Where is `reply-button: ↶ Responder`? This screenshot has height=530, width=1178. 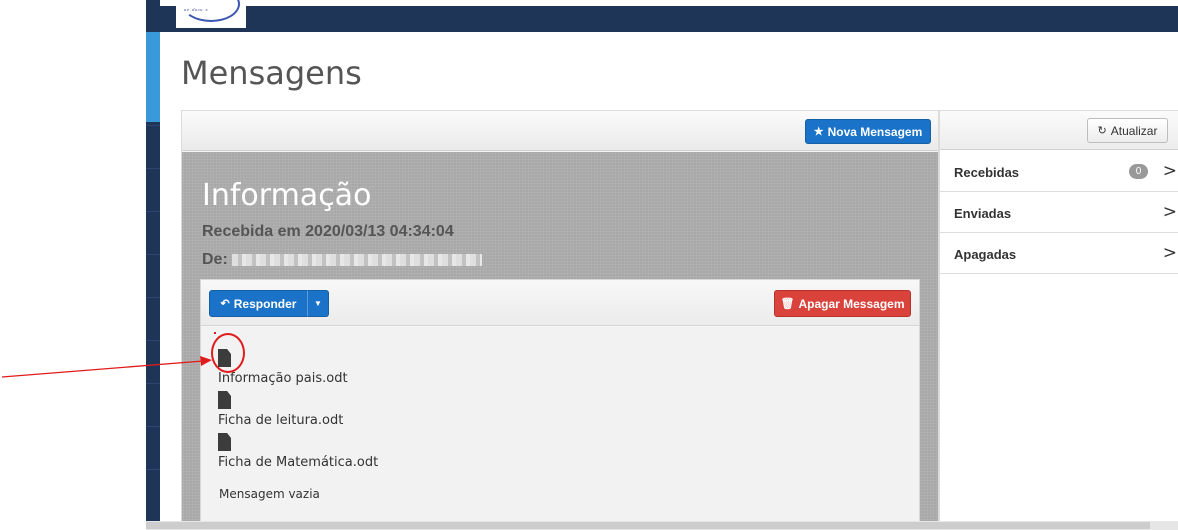 reply-button: ↶ Responder is located at coordinates (258, 303).